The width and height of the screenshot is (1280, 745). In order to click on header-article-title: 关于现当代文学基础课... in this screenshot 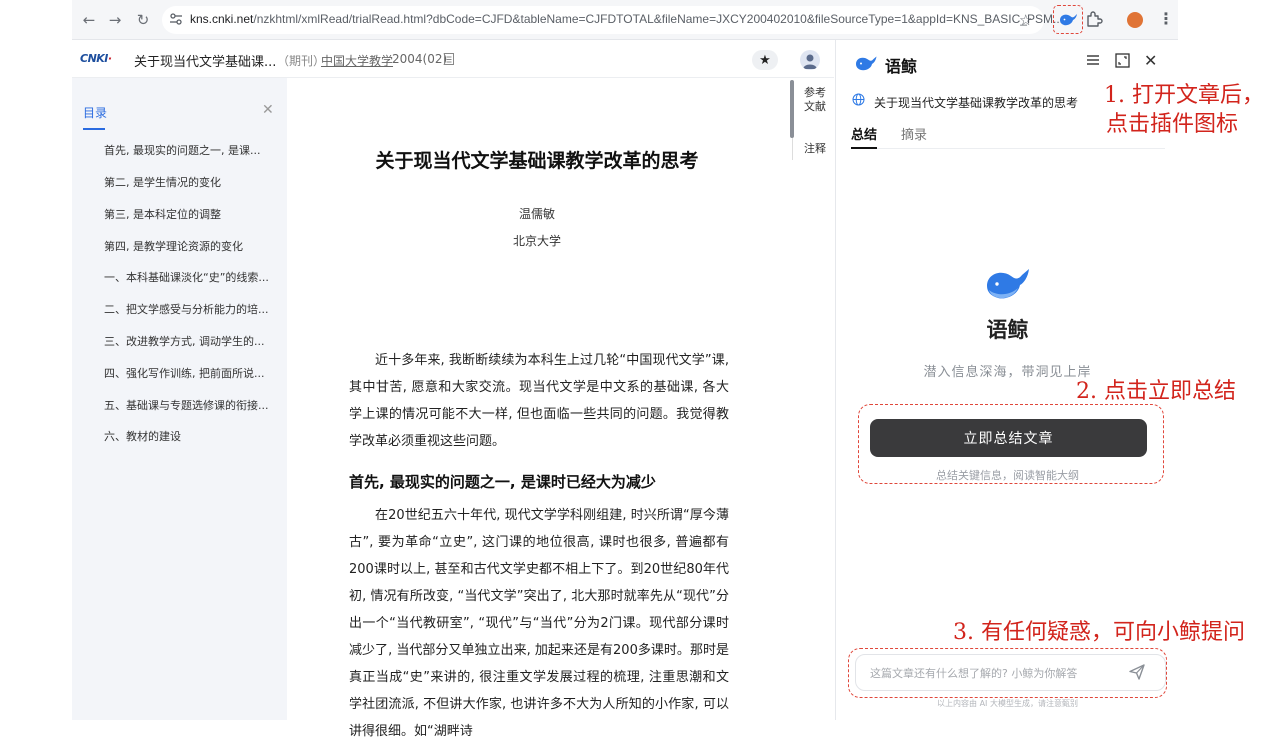, I will do `click(205, 62)`.